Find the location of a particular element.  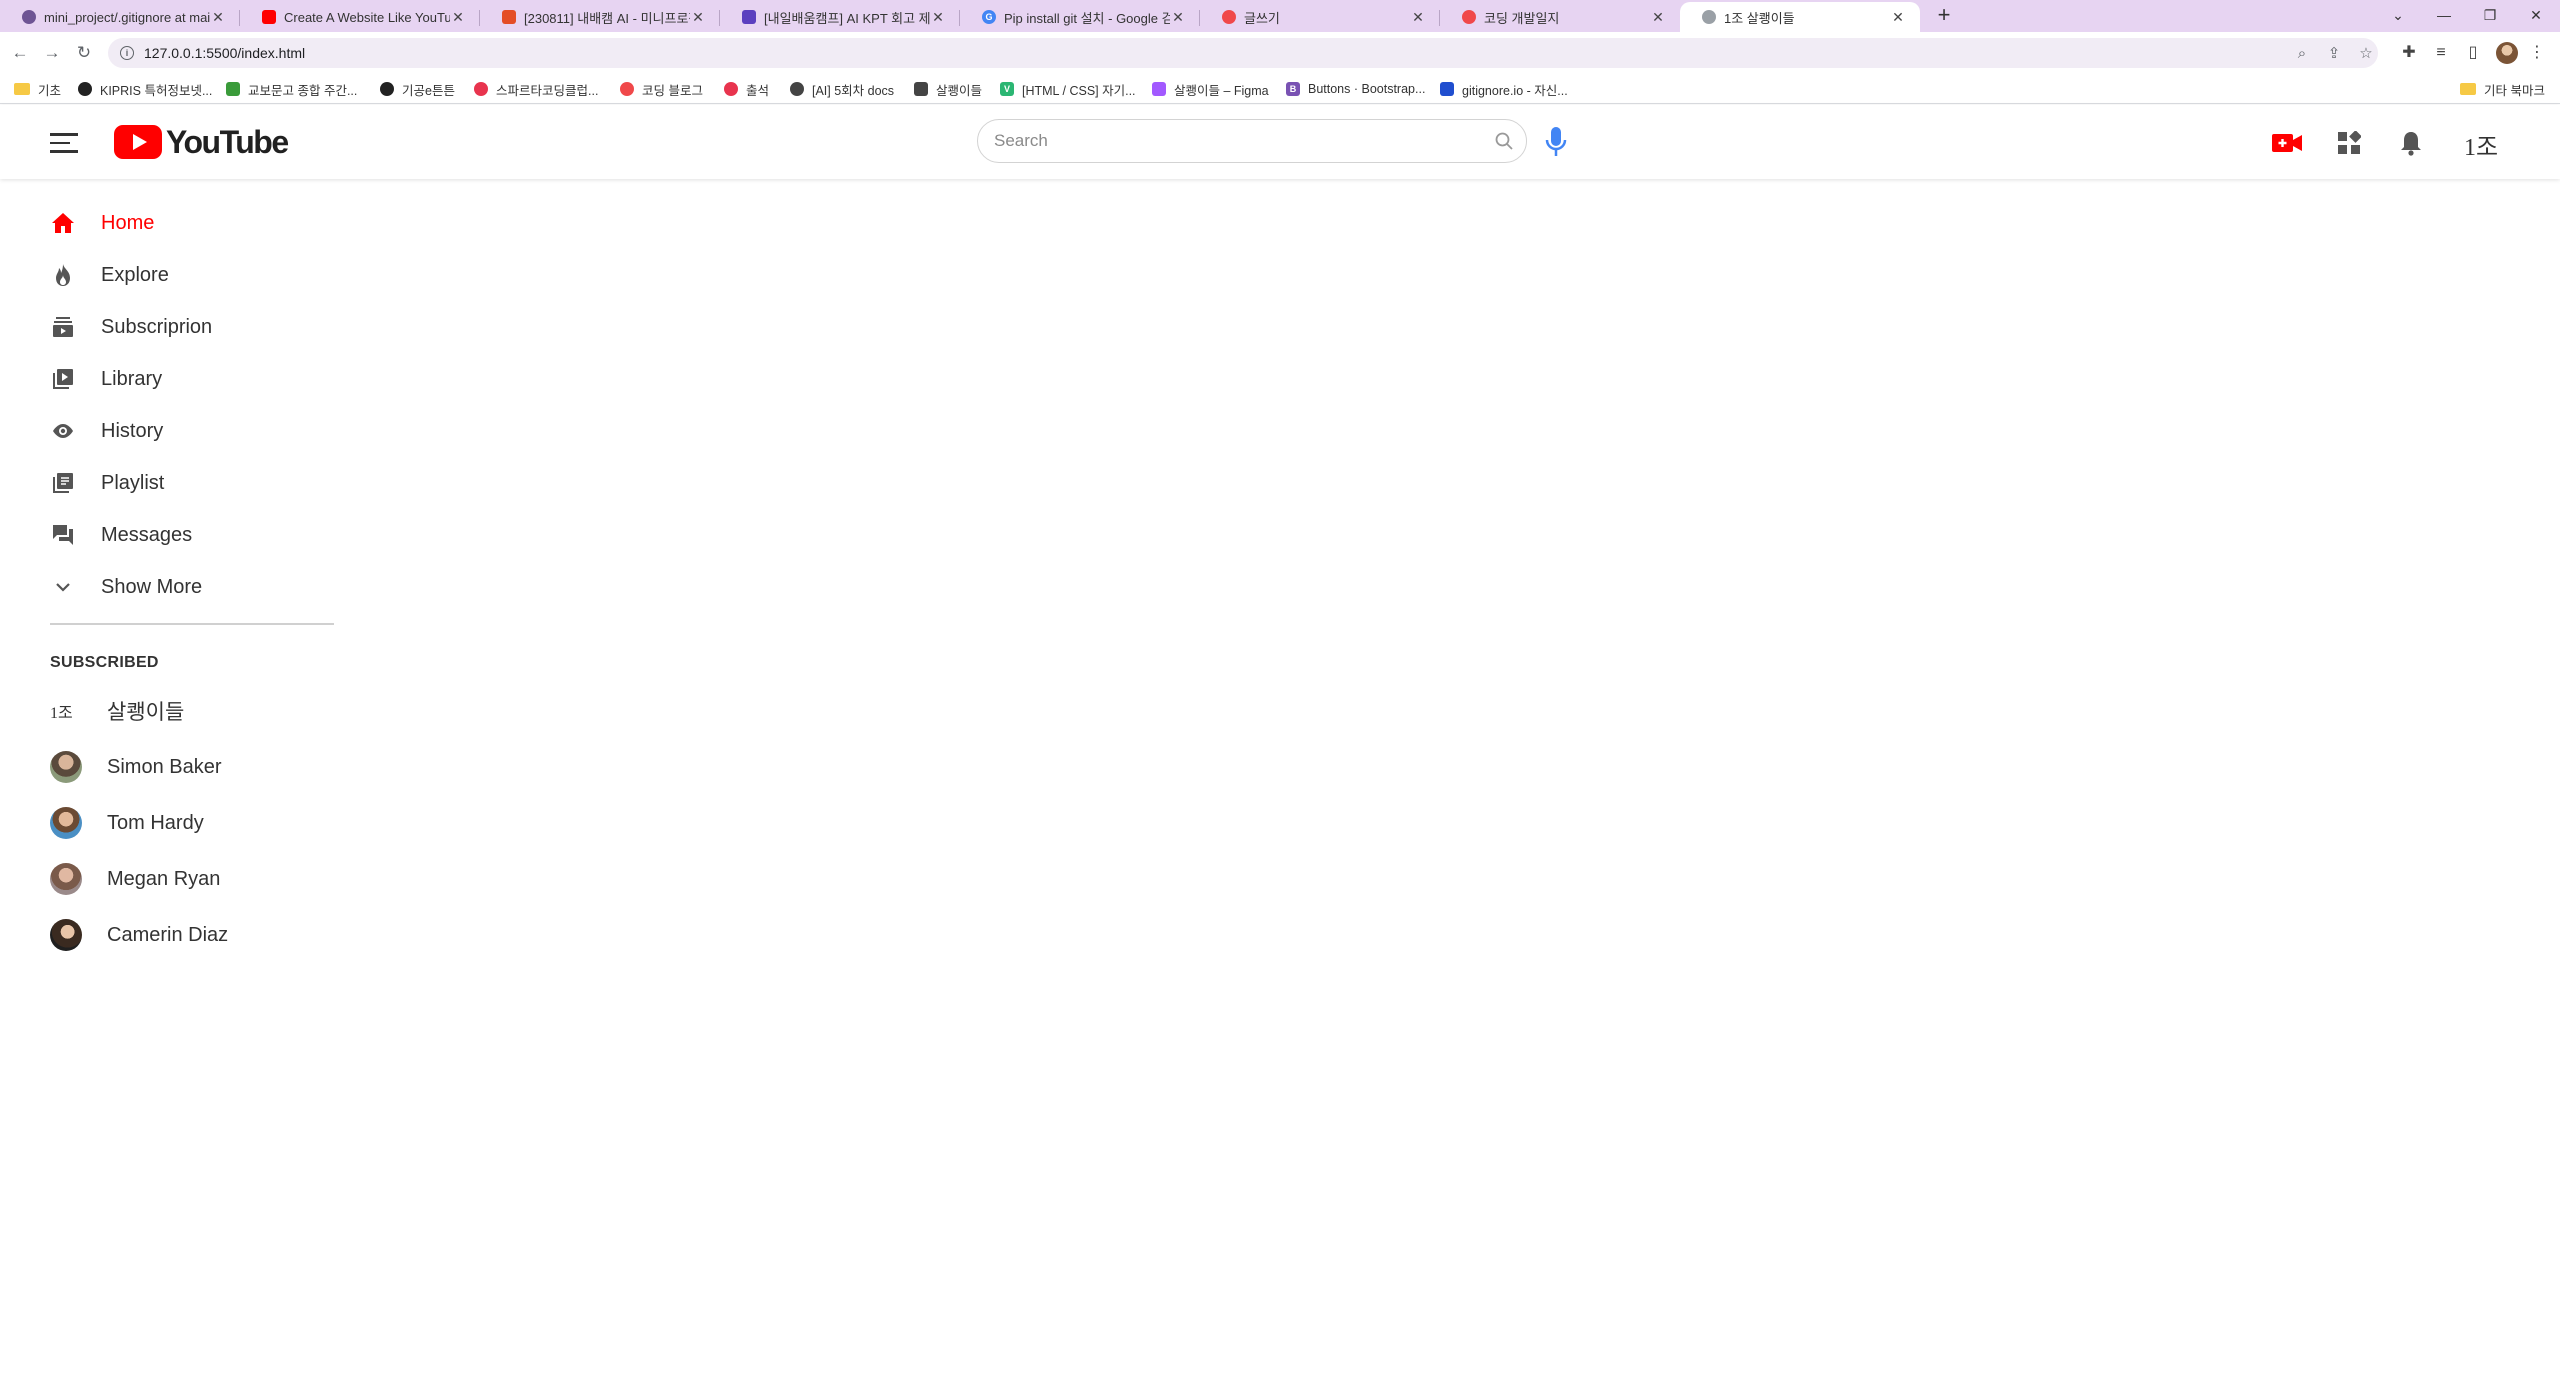

figma-icon is located at coordinates (1159, 89).